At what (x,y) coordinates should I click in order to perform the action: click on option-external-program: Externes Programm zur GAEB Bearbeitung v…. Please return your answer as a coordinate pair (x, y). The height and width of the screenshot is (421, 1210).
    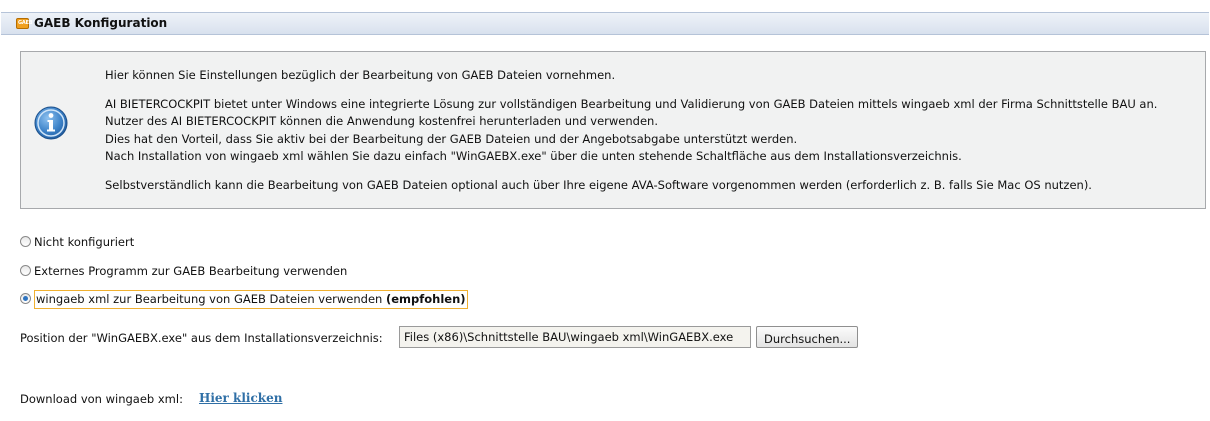
    Looking at the image, I should click on (183, 271).